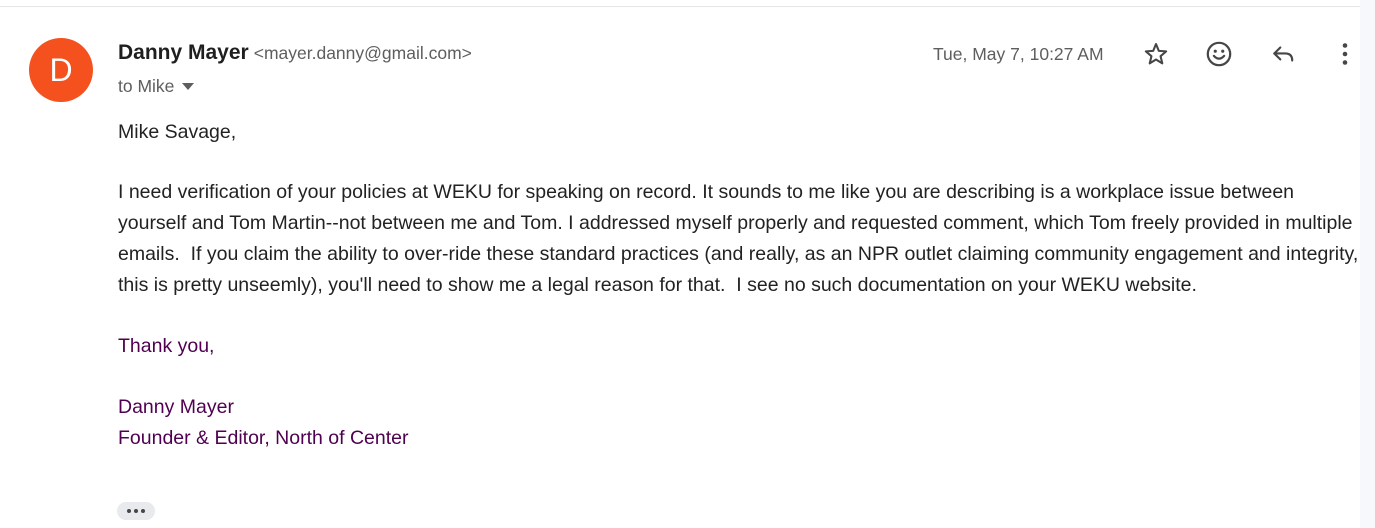  I want to click on star-outline-icon, so click(1156, 54).